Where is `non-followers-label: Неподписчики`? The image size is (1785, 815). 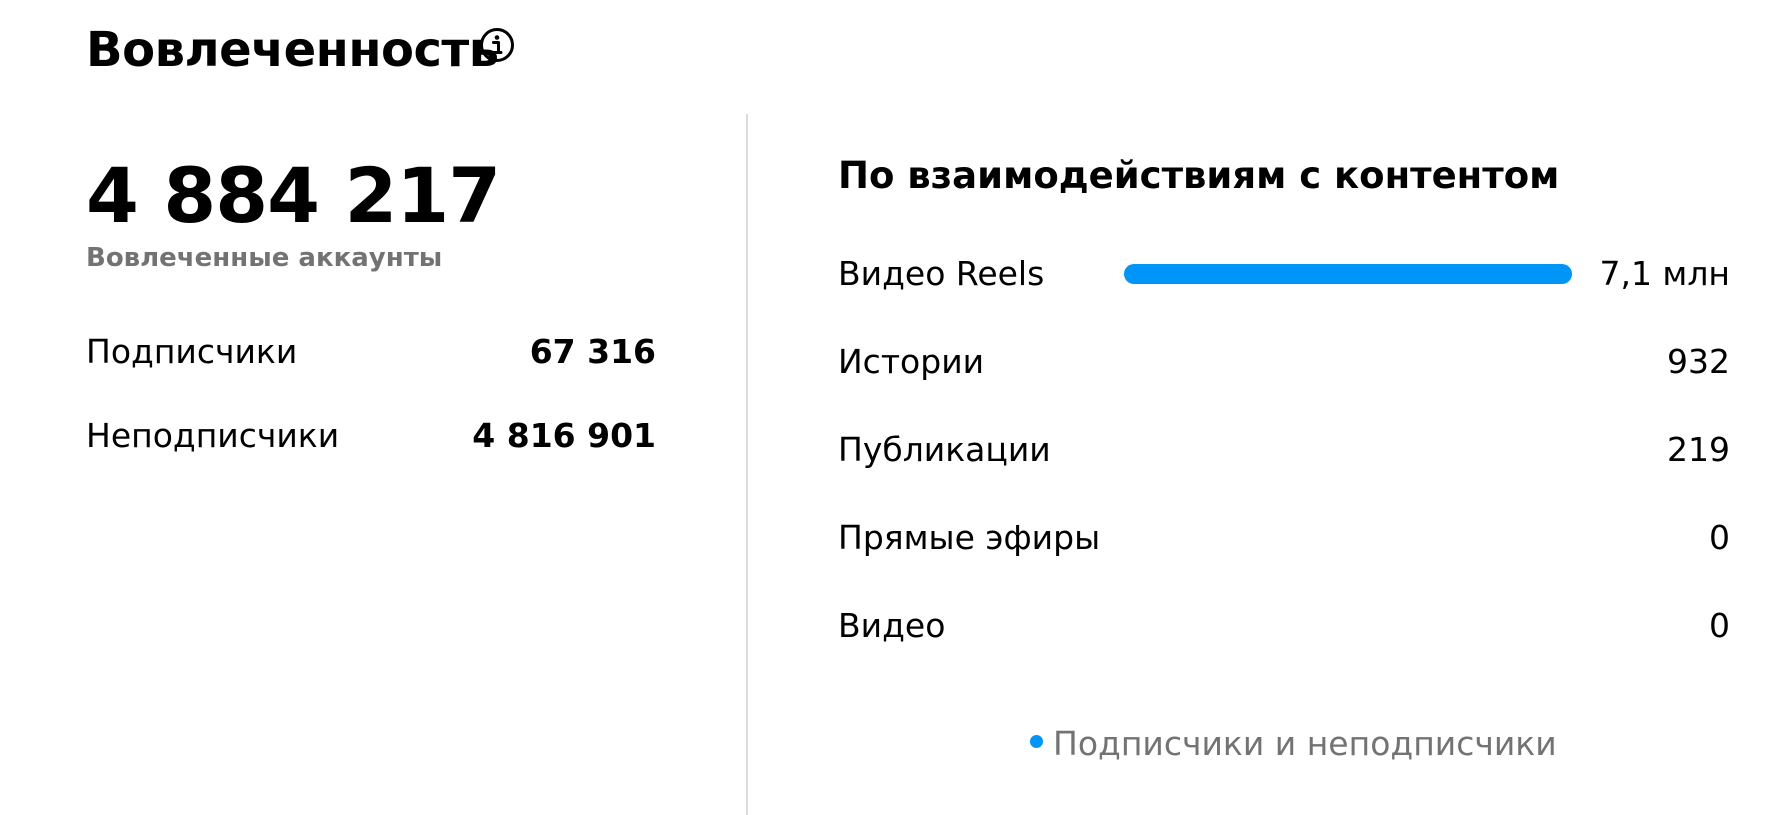
non-followers-label: Неподписчики is located at coordinates (213, 435).